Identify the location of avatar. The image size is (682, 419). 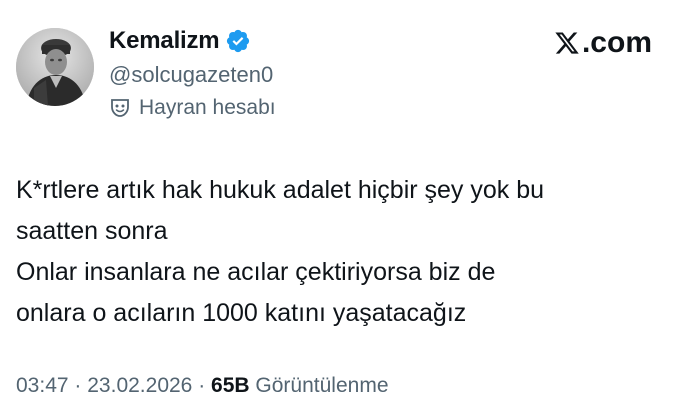
(55, 67).